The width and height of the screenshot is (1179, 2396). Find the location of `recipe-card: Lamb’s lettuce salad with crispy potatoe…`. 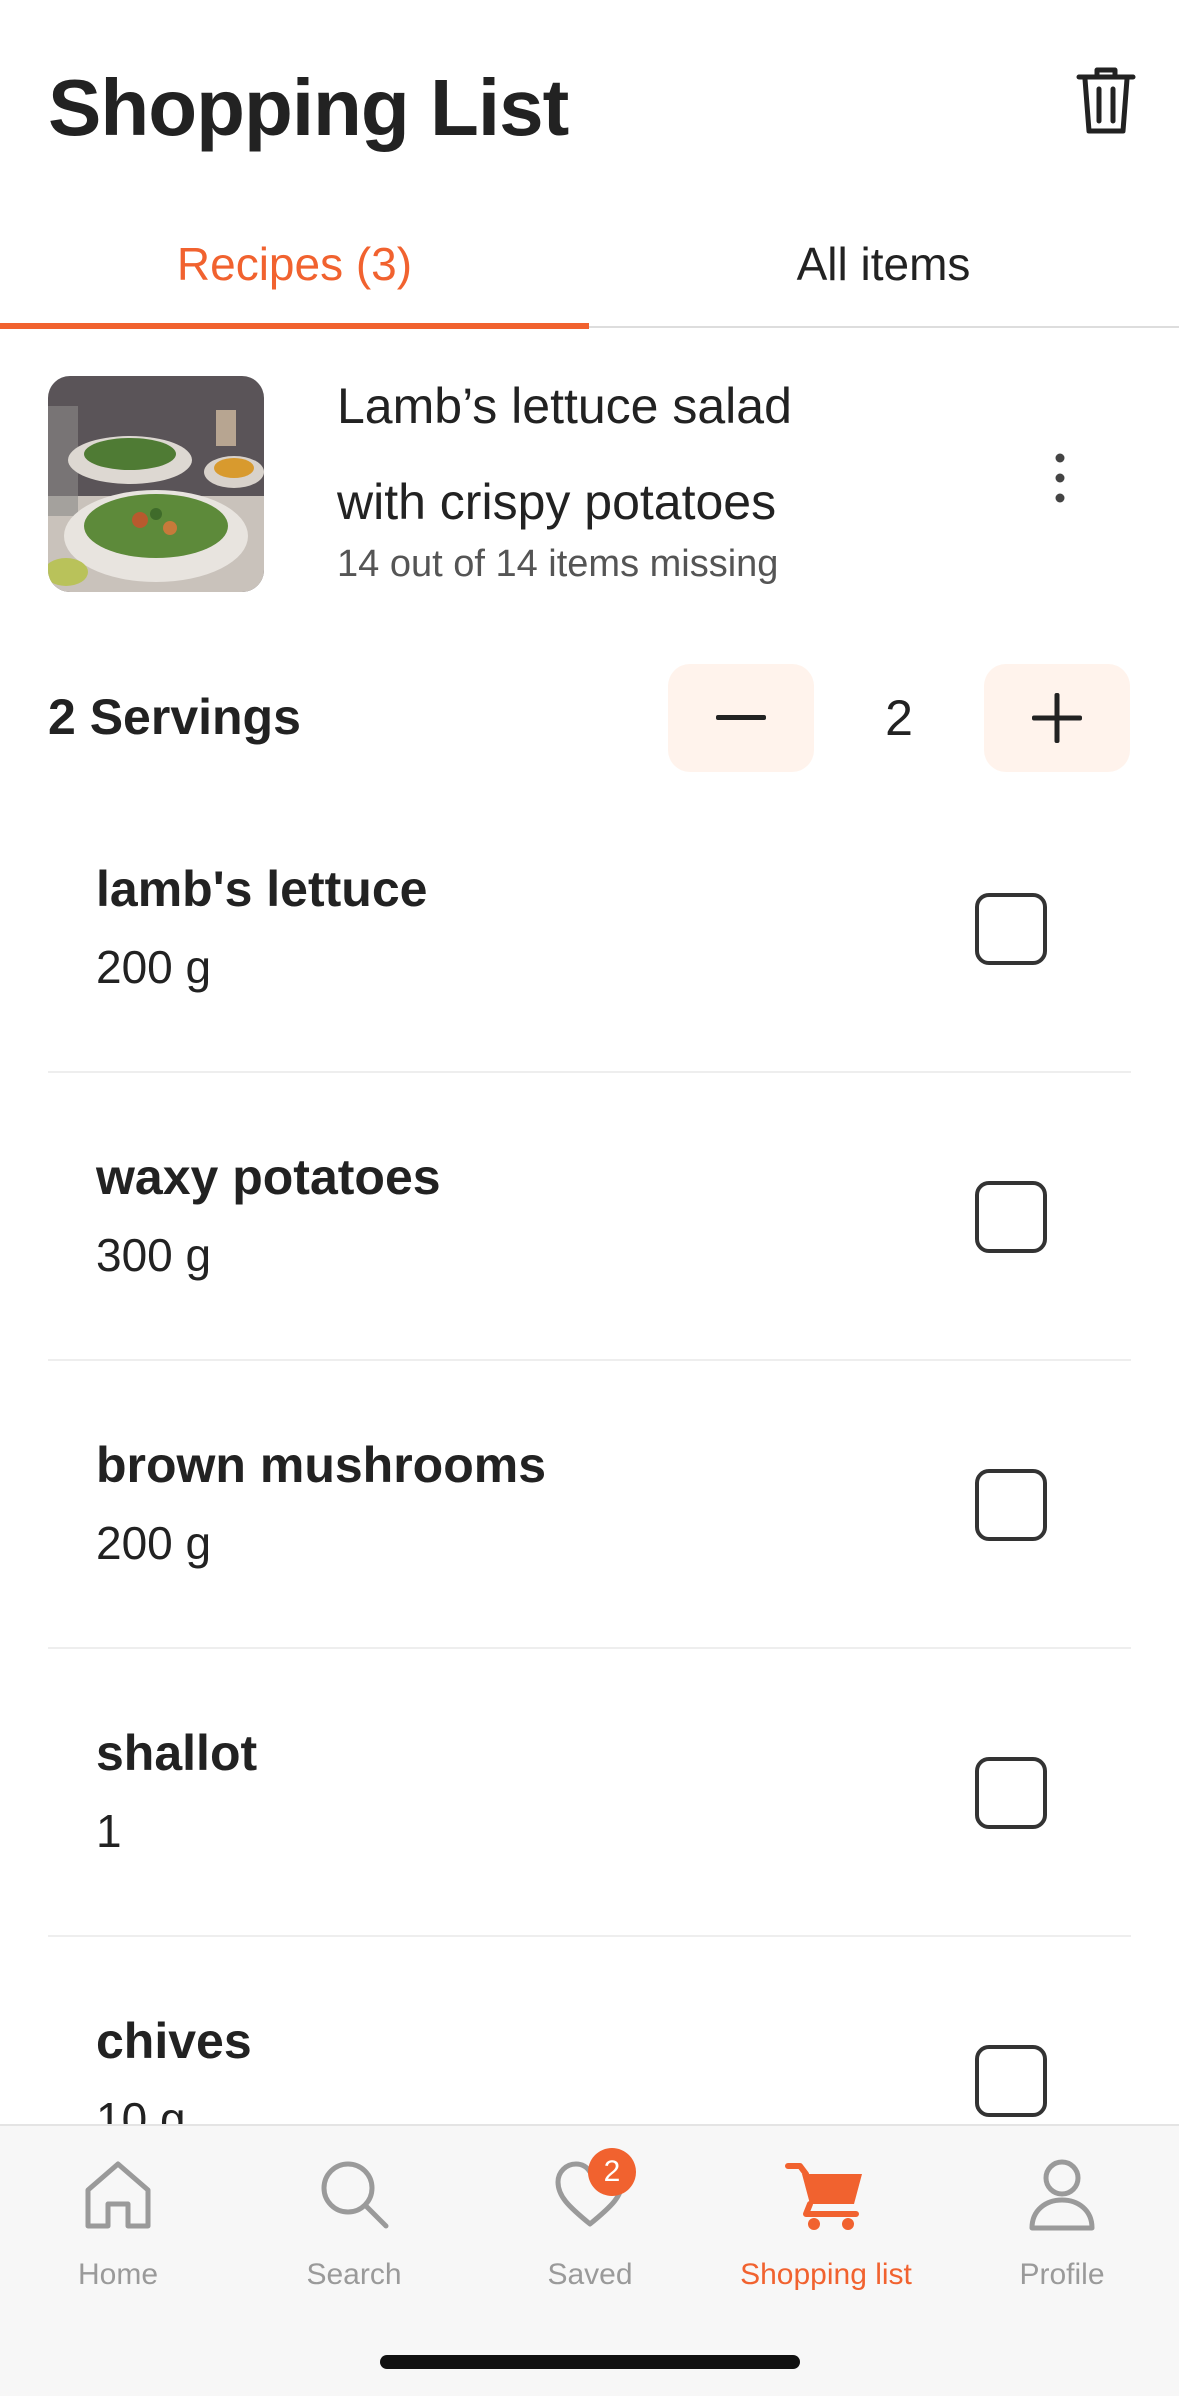

recipe-card: Lamb’s lettuce salad with crispy potatoe… is located at coordinates (589, 478).